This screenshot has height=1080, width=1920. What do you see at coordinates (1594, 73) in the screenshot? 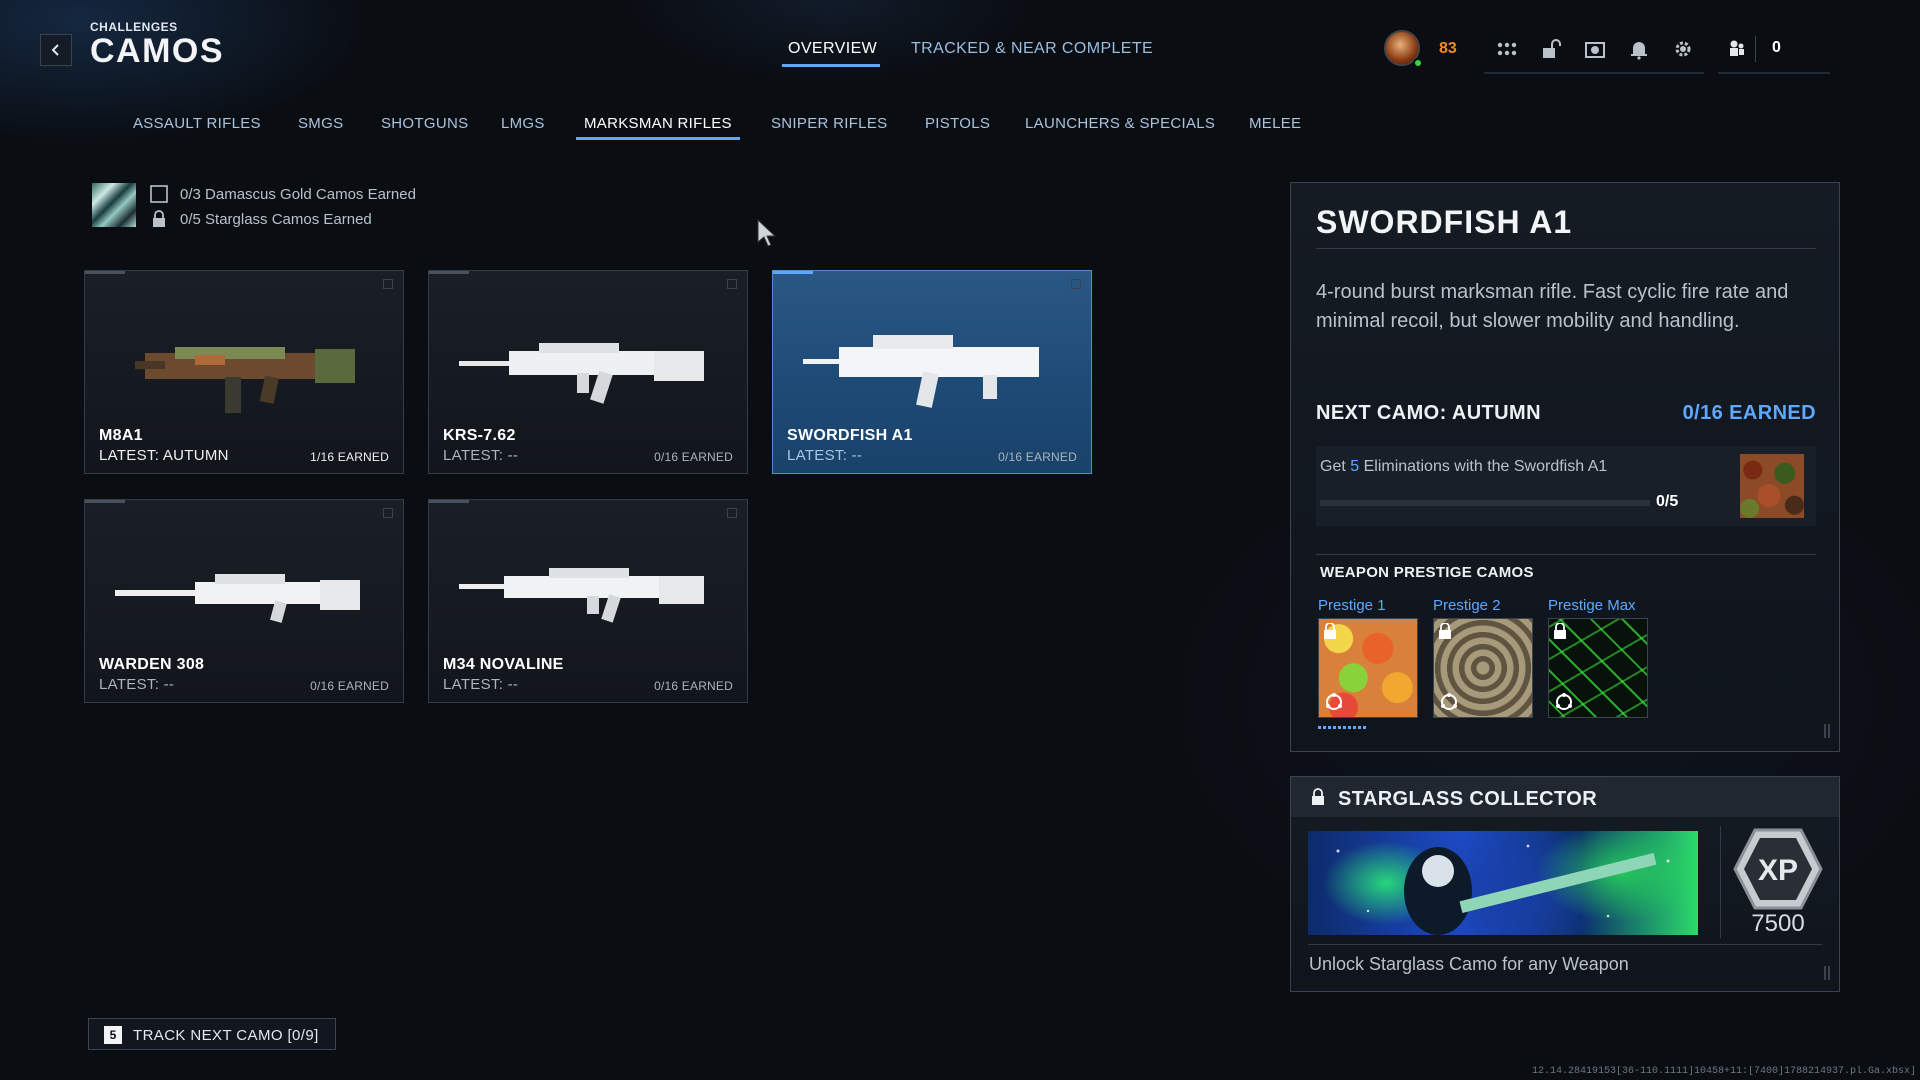
I see `header-icons-underline` at bounding box center [1594, 73].